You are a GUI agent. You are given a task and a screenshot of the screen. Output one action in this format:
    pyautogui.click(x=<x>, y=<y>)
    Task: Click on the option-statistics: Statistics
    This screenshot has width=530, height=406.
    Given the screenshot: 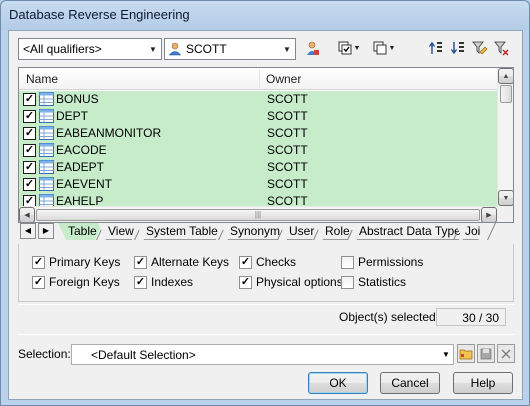 What is the action you would take?
    pyautogui.click(x=373, y=282)
    